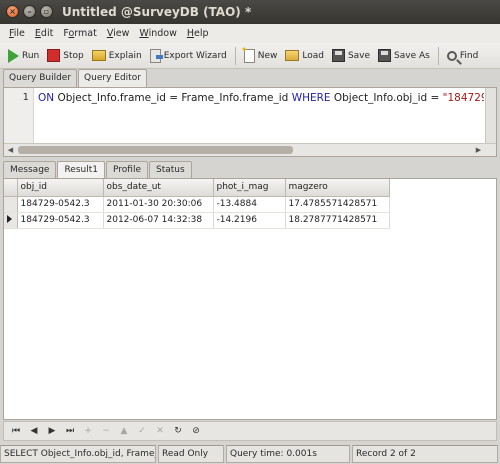 The height and width of the screenshot is (464, 500). Describe the element at coordinates (311, 98) in the screenshot. I see `sql-keyword-where: WHERE` at that location.